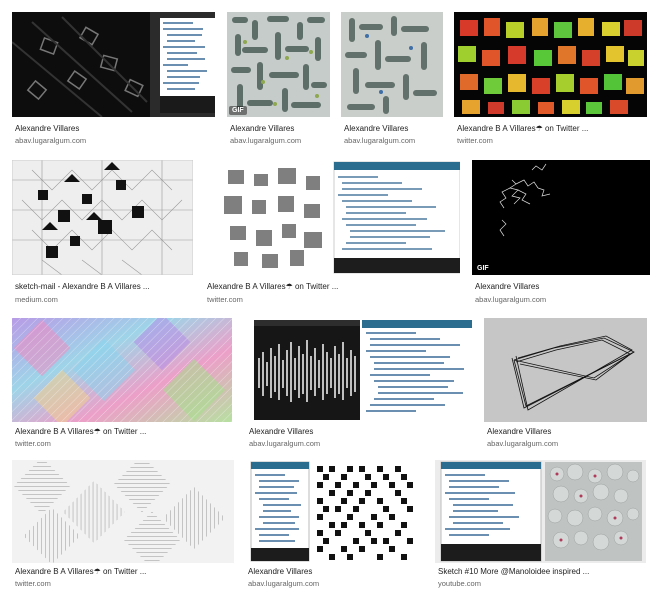 The image size is (659, 595). I want to click on result-source: youtube.com, so click(459, 583).